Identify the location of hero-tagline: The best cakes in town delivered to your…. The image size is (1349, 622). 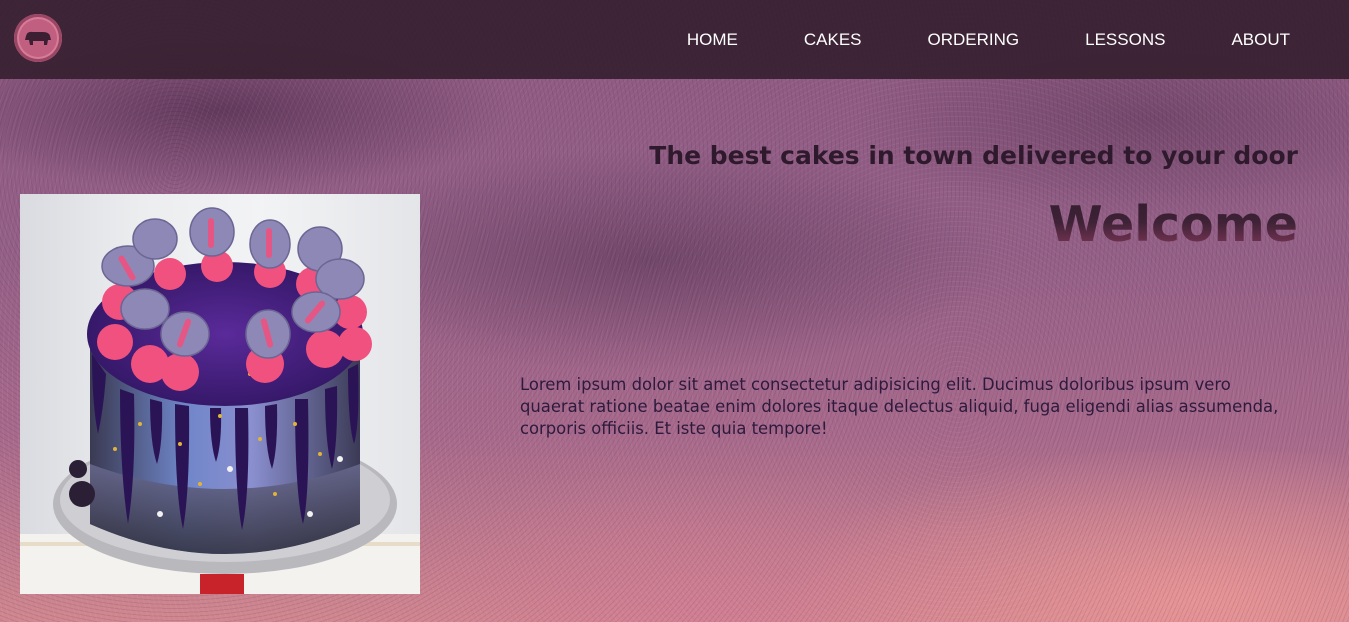
(973, 155).